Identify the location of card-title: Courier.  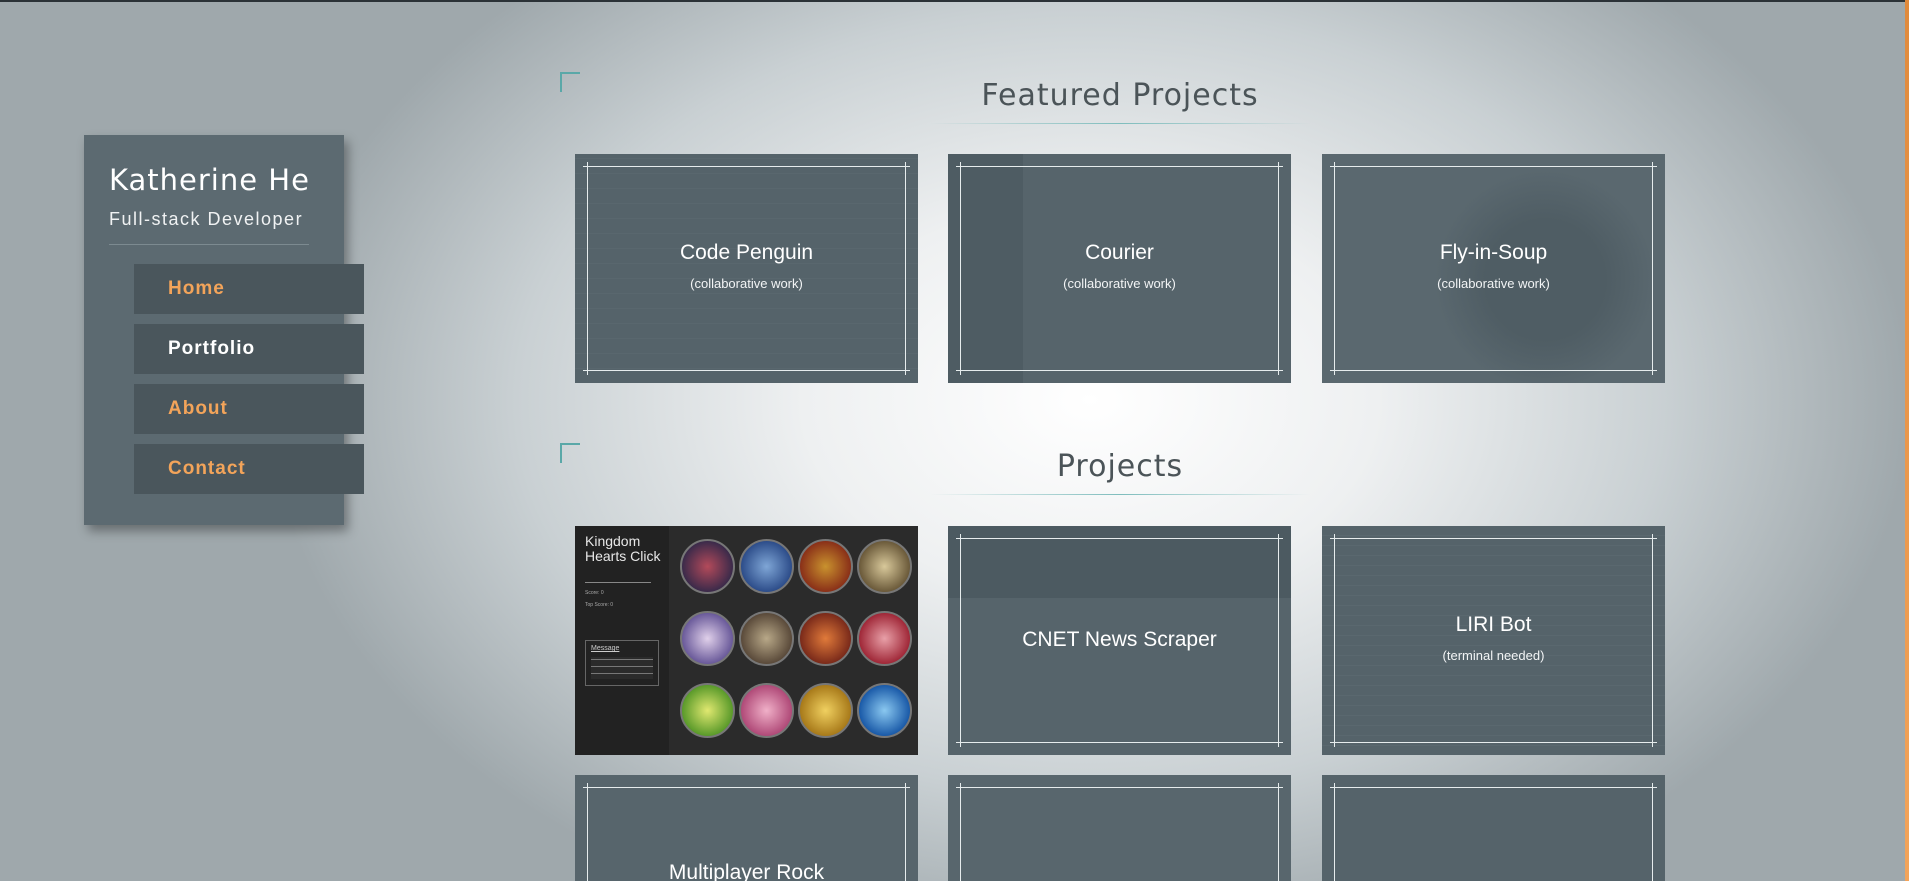
(1119, 252).